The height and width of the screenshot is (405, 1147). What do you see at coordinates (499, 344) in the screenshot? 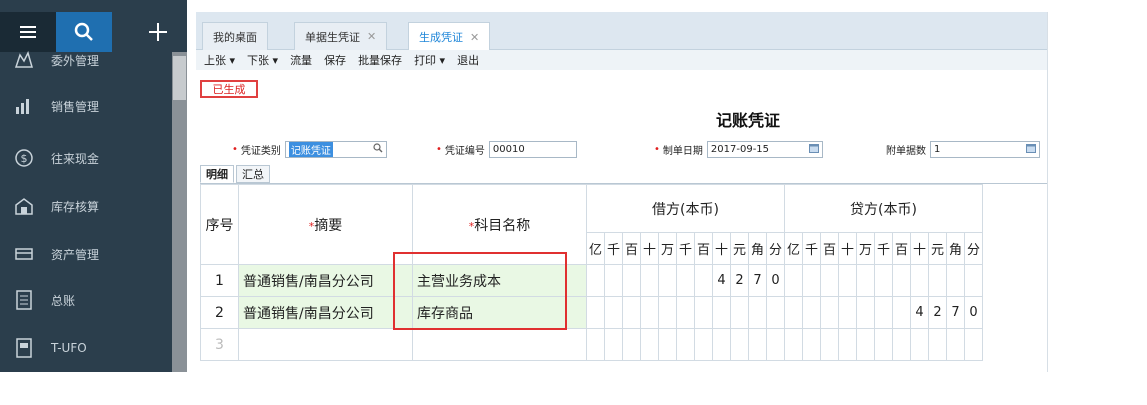
I see `row-account` at bounding box center [499, 344].